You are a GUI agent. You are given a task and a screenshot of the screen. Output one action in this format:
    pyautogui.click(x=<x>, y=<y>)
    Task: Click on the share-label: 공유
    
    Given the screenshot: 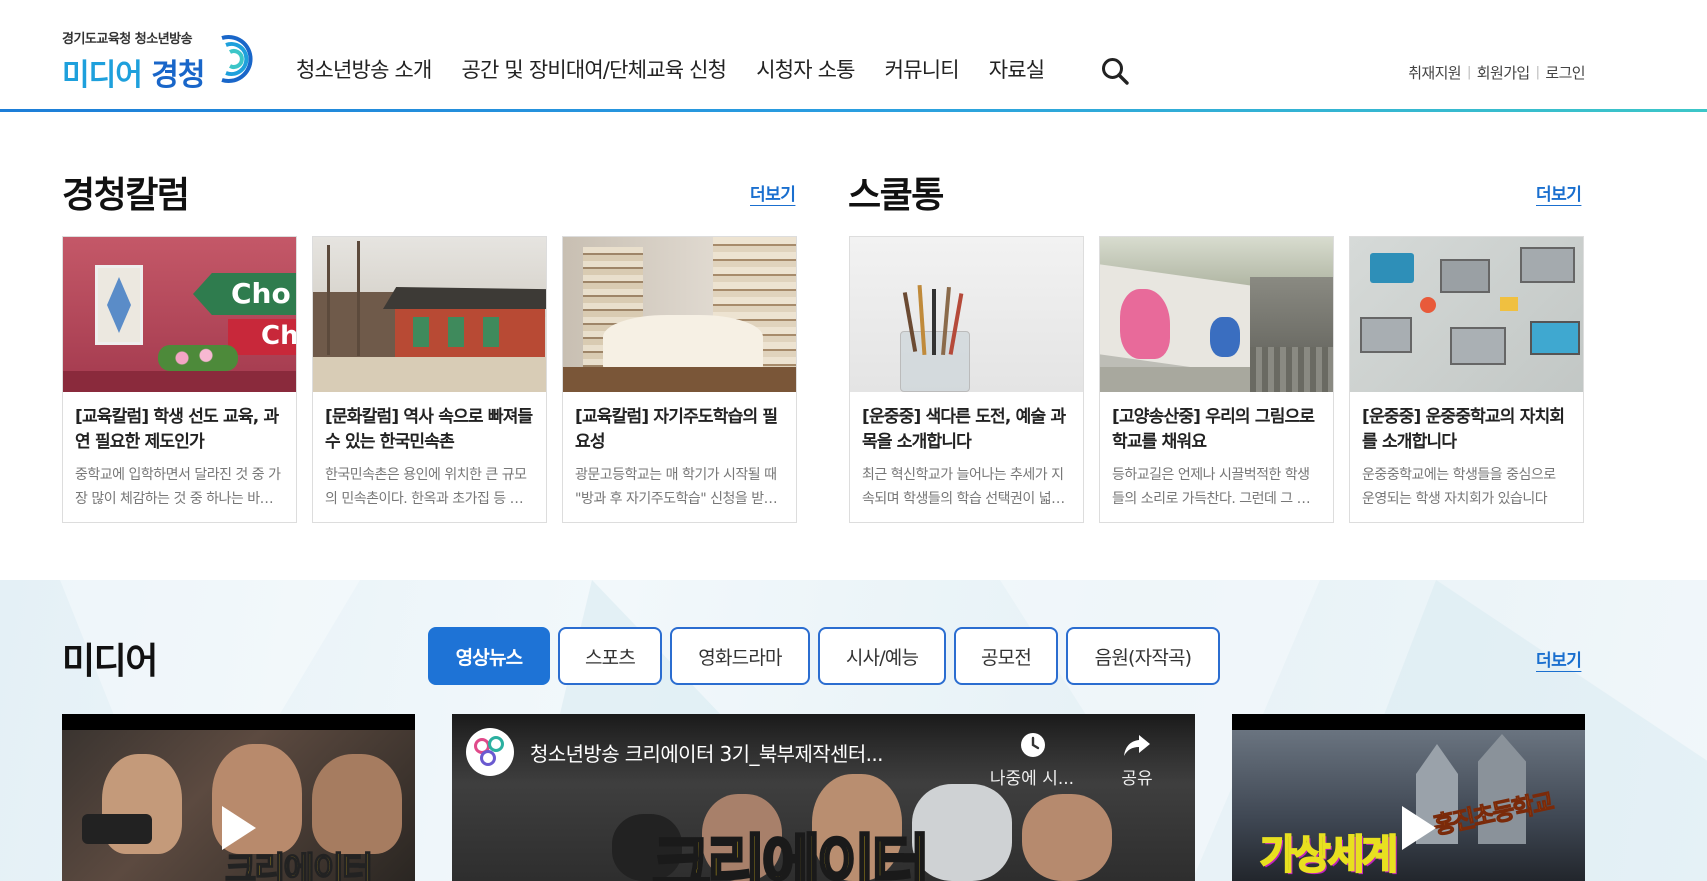 What is the action you would take?
    pyautogui.click(x=1137, y=779)
    